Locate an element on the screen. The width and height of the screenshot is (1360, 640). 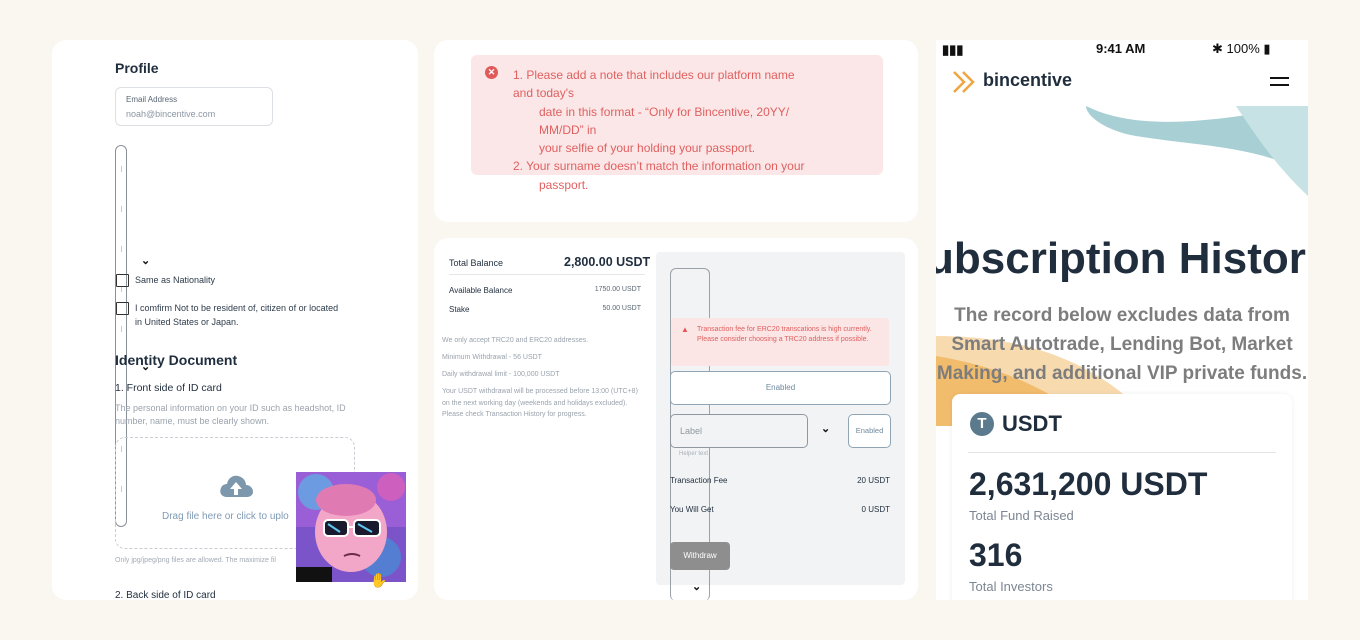
email-field: Email Address noah@bincentive.com is located at coordinates (194, 106).